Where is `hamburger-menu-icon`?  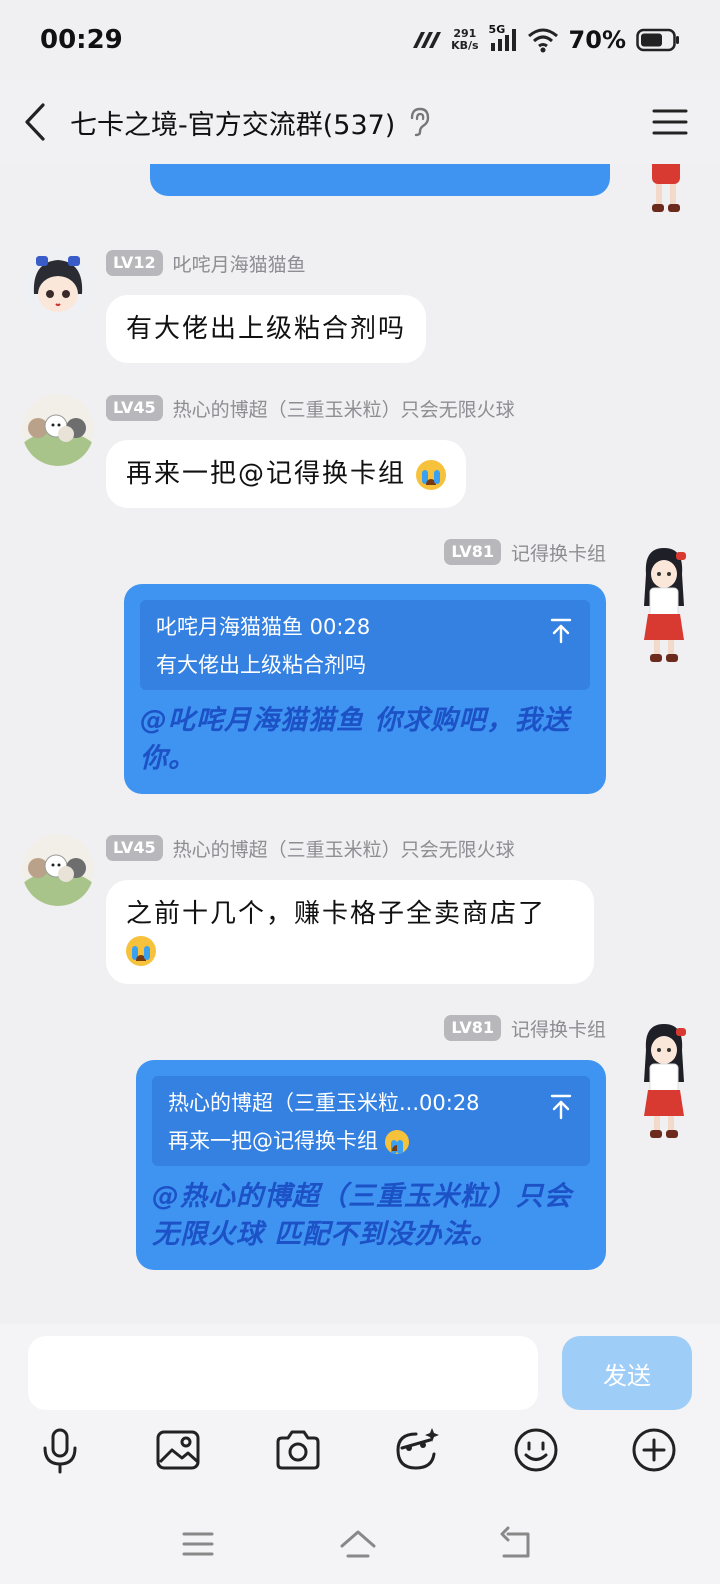
hamburger-menu-icon is located at coordinates (670, 122).